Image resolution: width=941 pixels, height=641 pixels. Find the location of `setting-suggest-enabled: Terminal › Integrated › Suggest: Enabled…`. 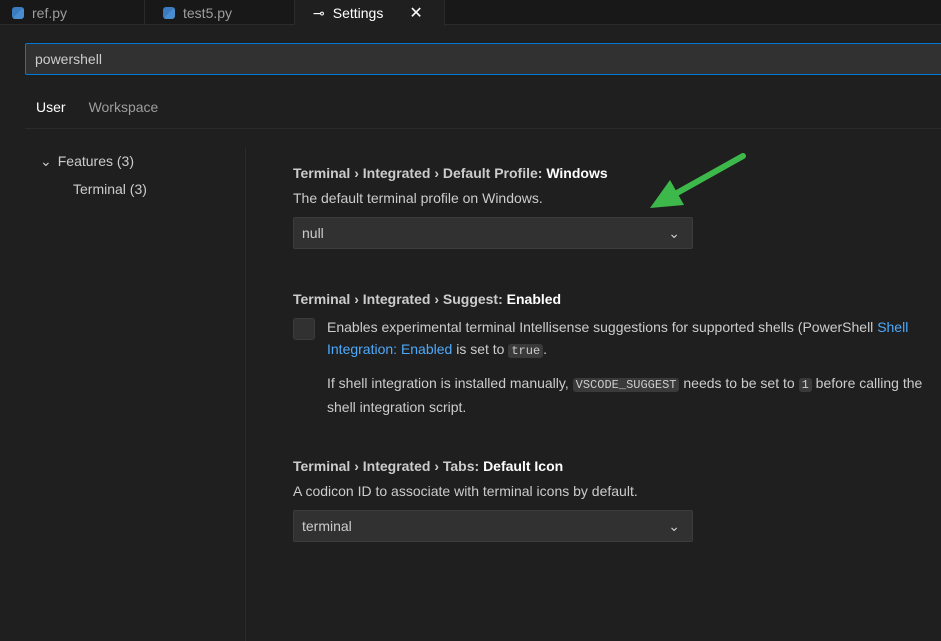

setting-suggest-enabled: Terminal › Integrated › Suggest: Enabled… is located at coordinates (608, 353).